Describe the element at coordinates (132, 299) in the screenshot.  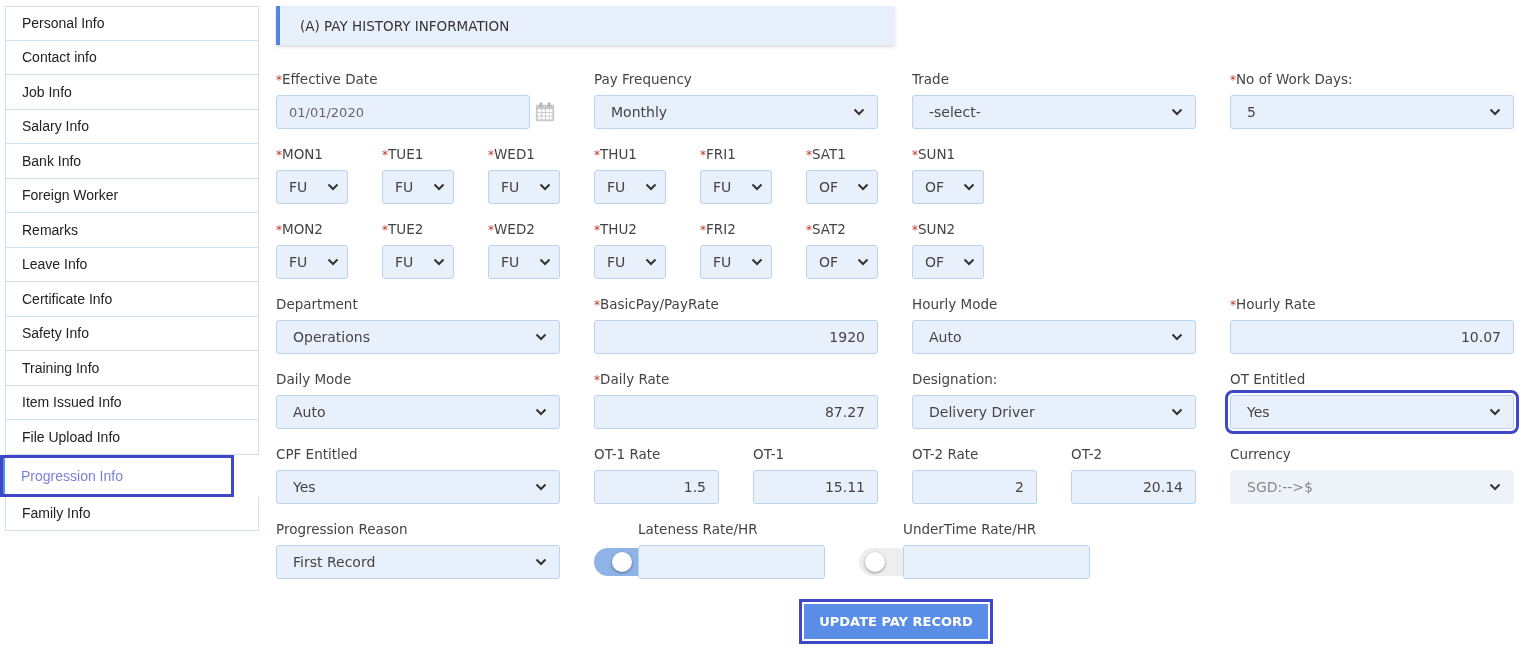
I see `sidebar-item: Certificate Info` at that location.